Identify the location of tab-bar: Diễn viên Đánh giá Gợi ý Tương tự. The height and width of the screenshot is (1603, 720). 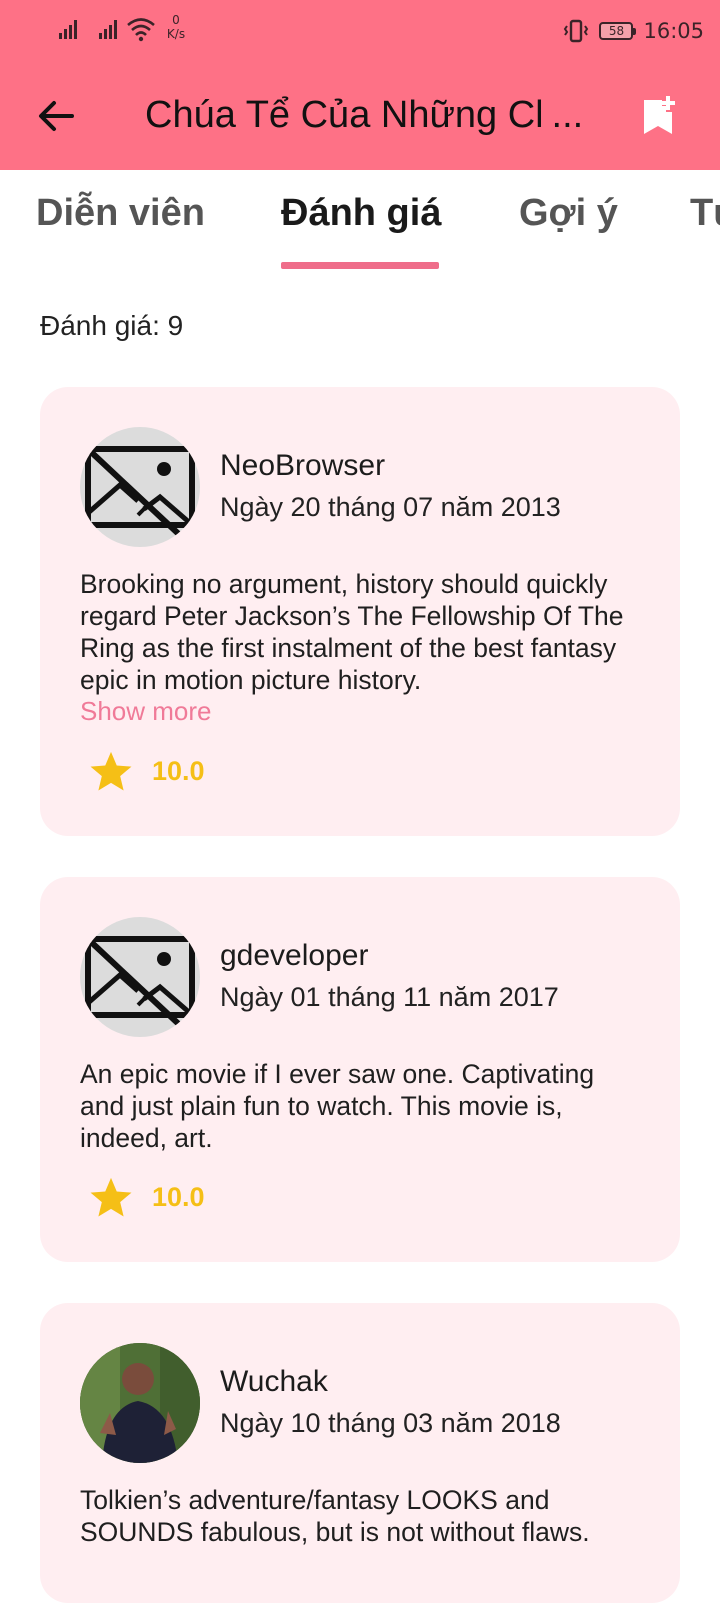
(360, 220).